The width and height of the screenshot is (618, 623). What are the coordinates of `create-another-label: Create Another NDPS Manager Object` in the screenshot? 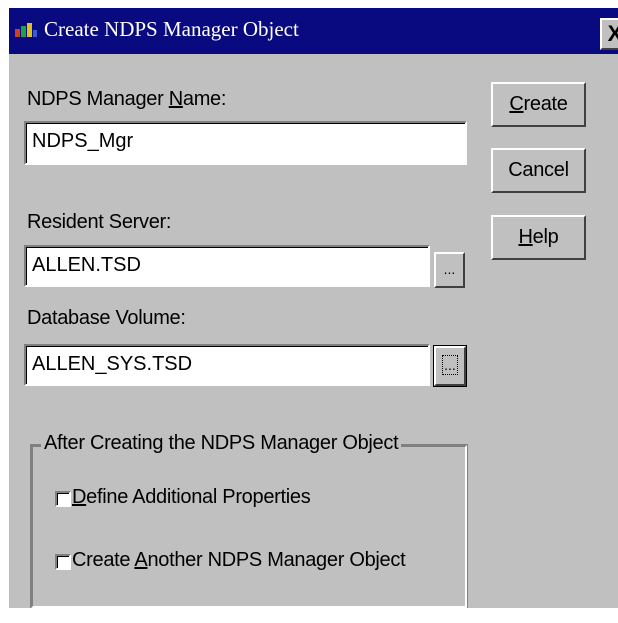 It's located at (239, 560).